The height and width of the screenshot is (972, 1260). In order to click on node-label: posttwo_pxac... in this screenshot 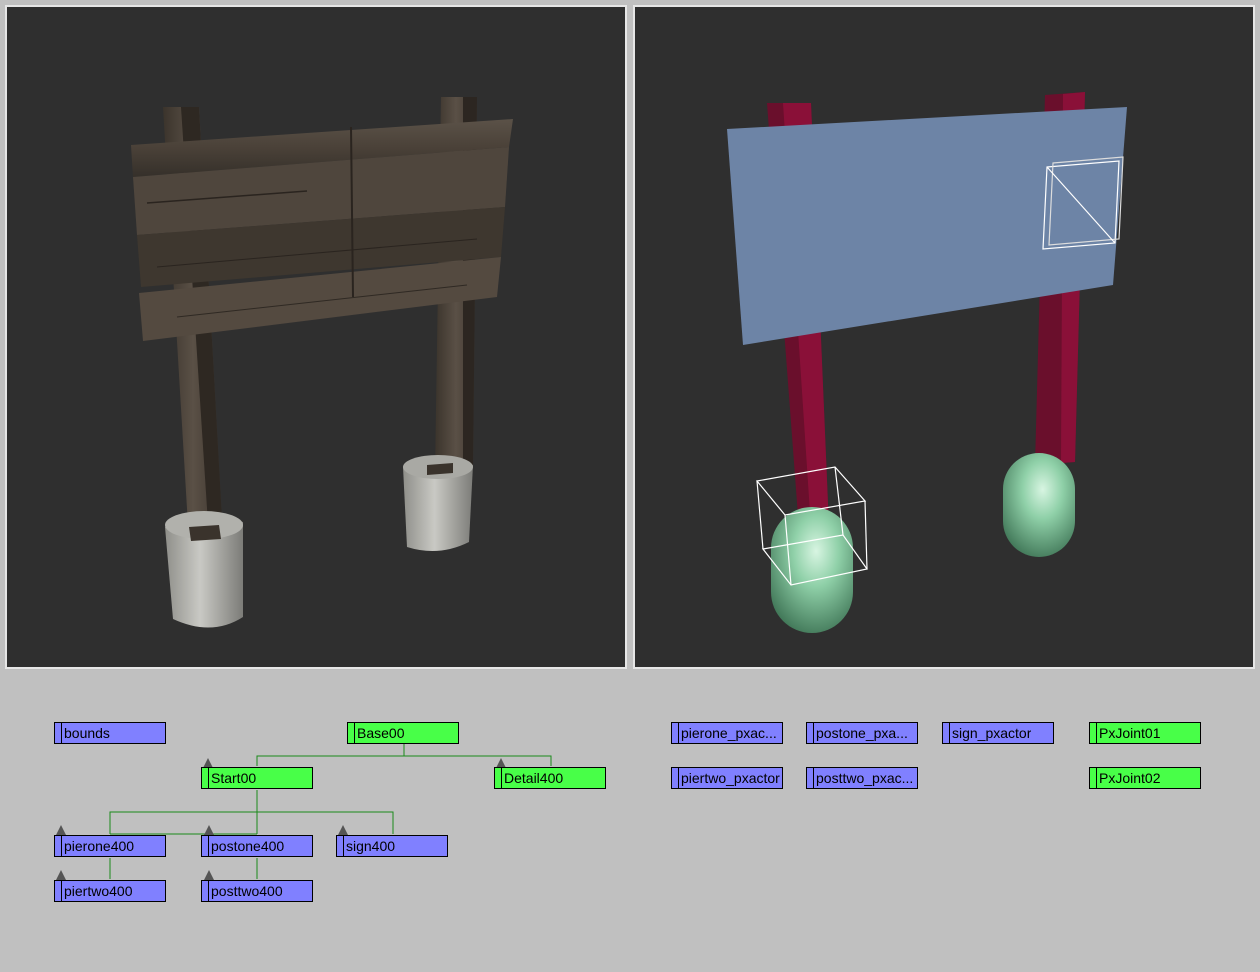, I will do `click(865, 778)`.